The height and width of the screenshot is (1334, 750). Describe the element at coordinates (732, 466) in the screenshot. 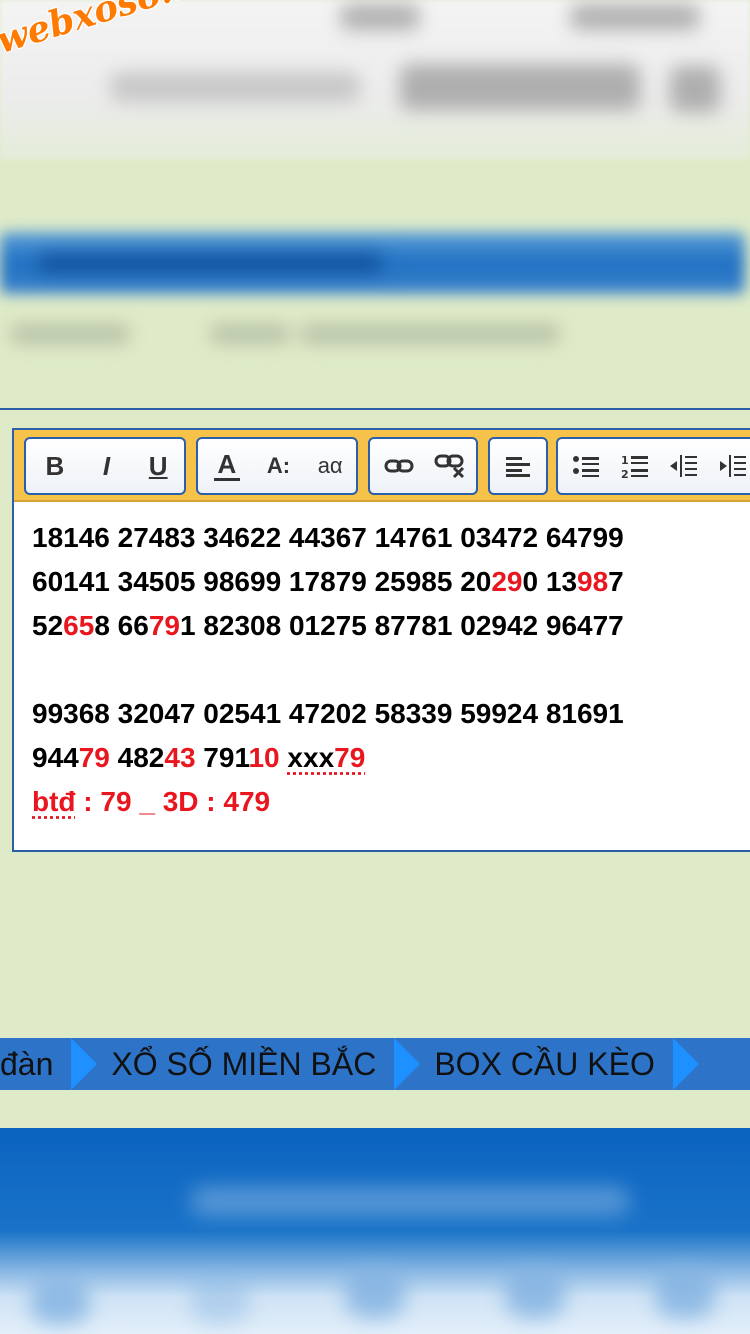

I see `indent-icon` at that location.